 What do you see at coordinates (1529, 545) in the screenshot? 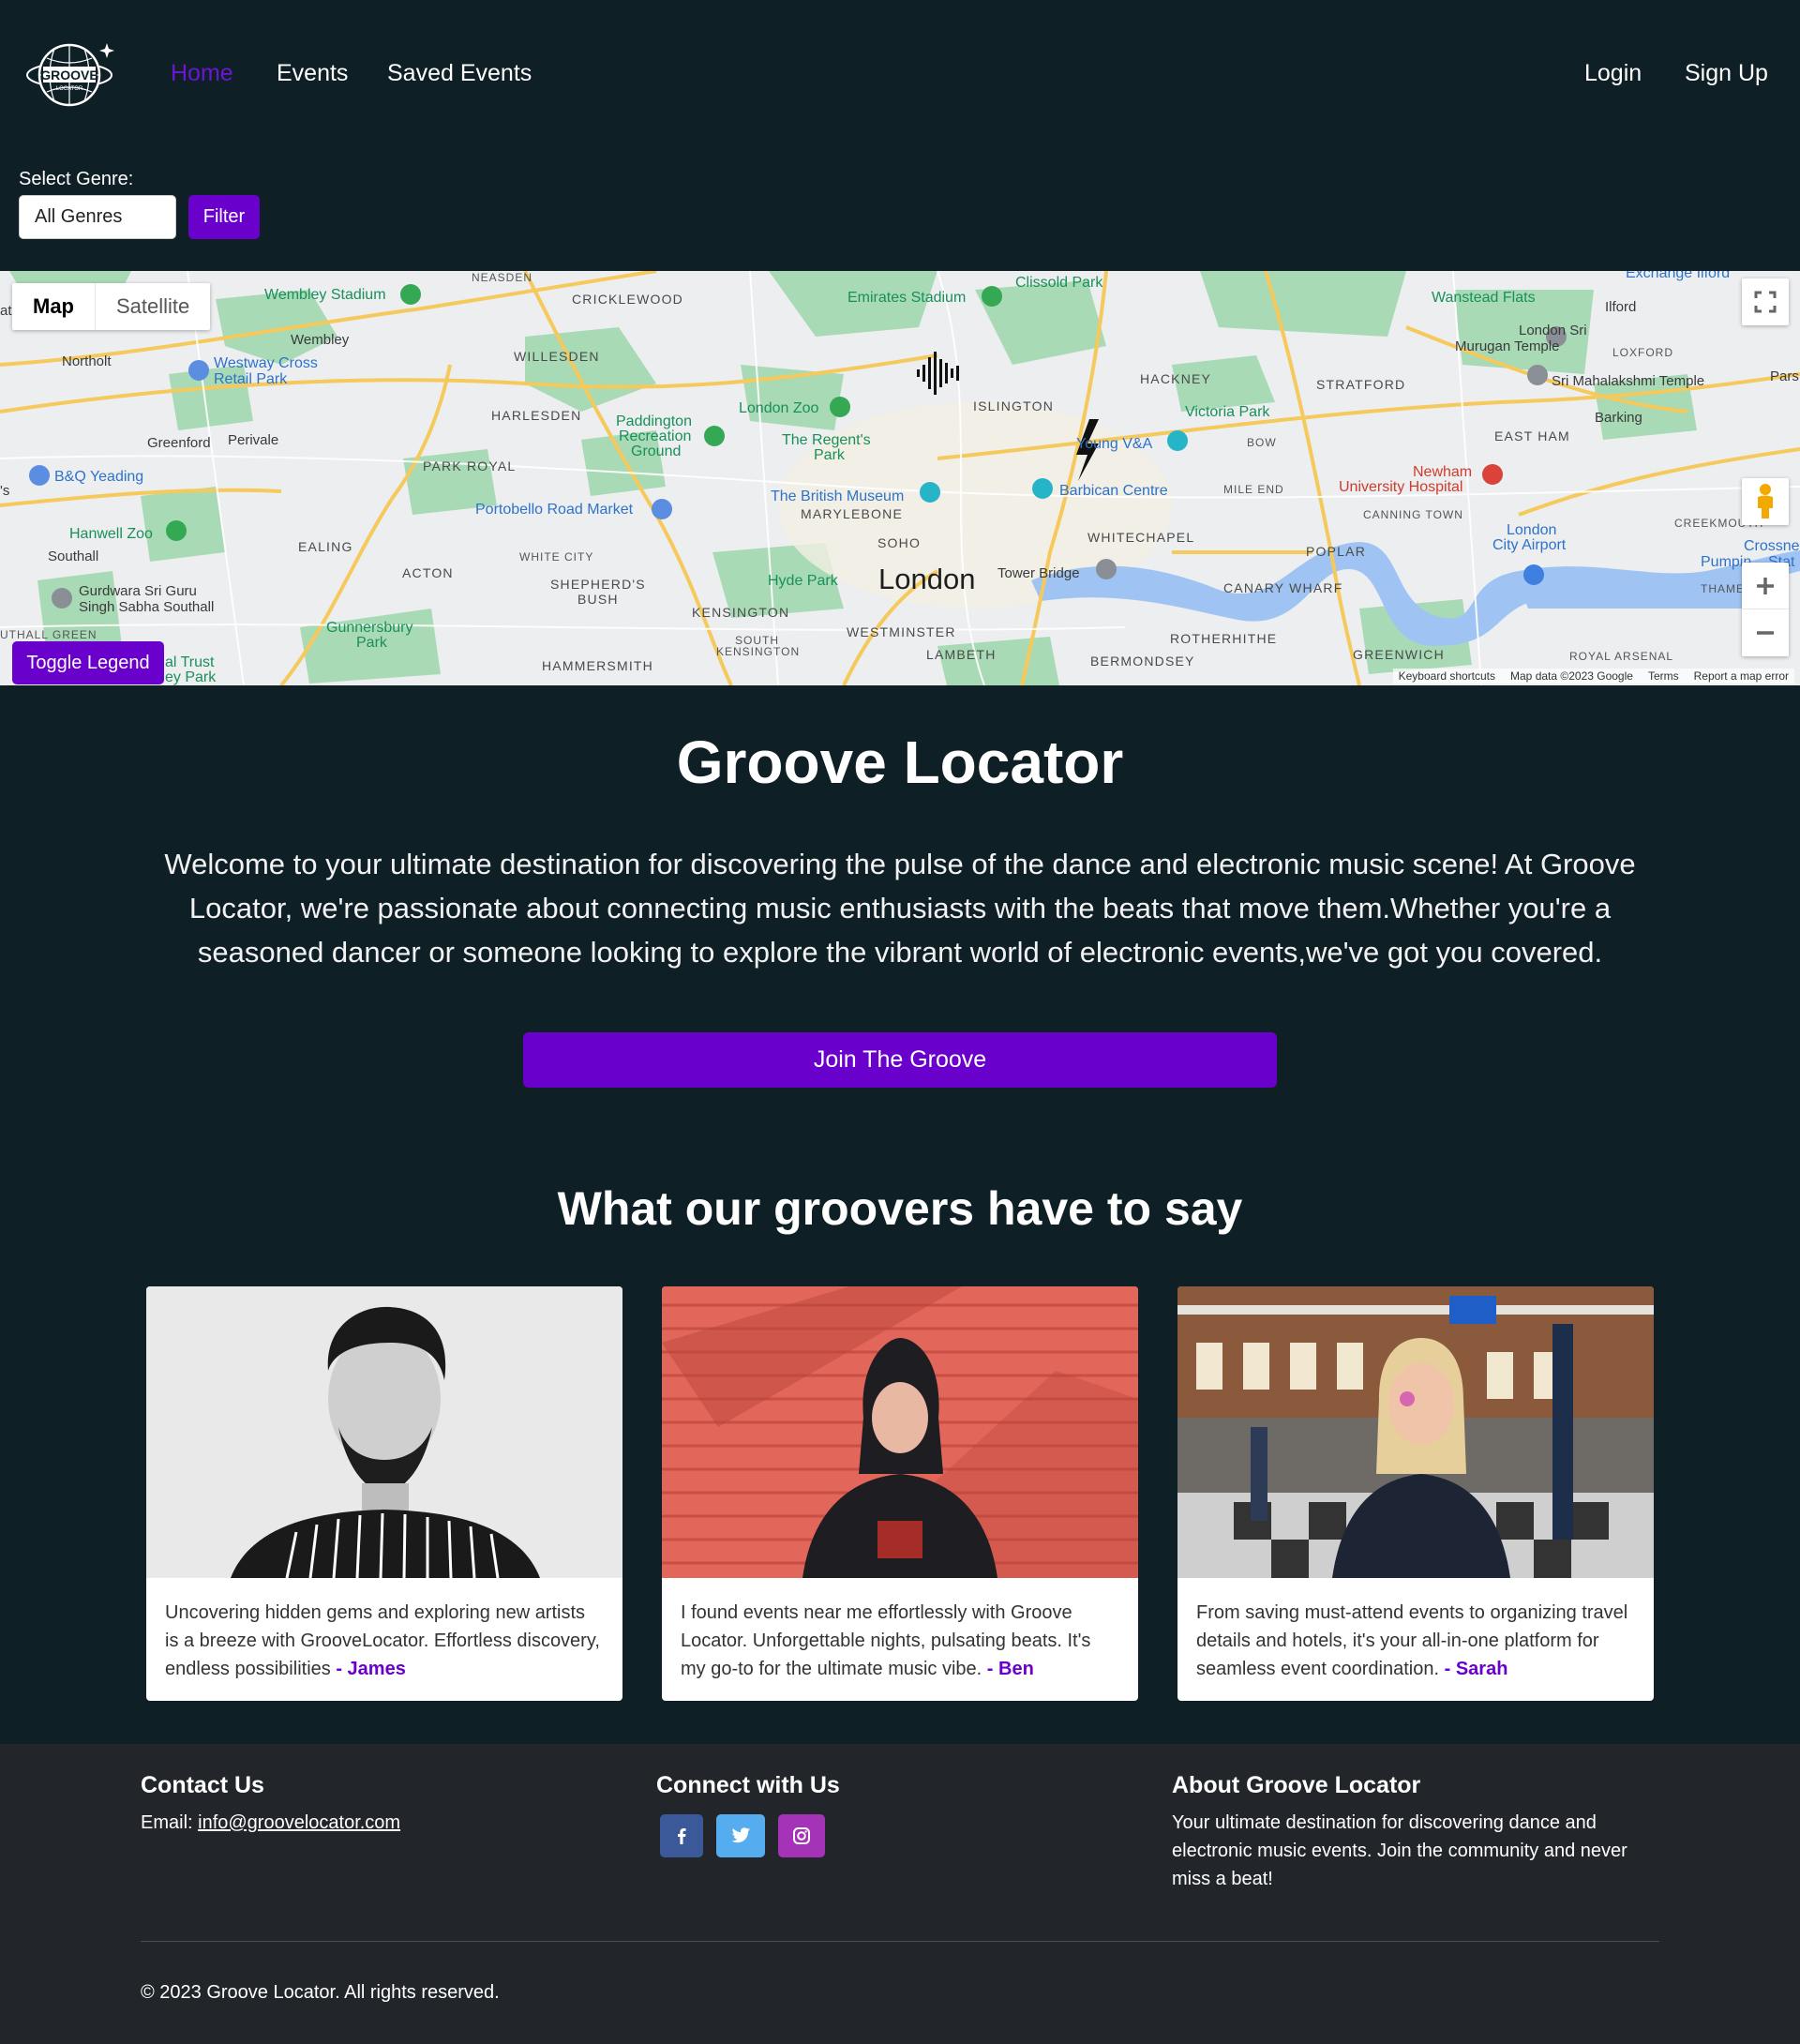
I see `map-label: City Airport` at bounding box center [1529, 545].